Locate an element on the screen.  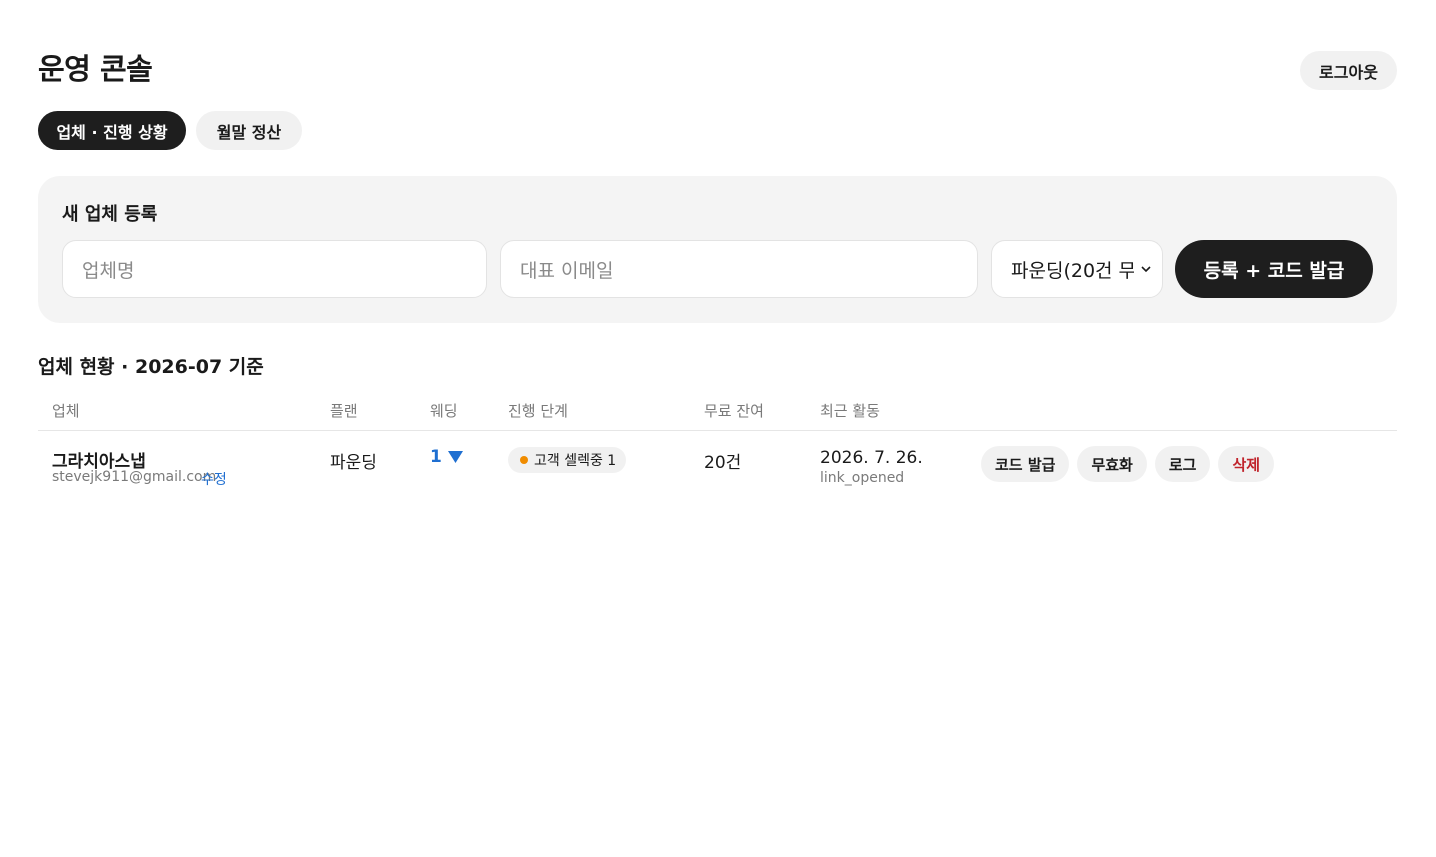
tab-bar: 업체 · 진행 상황 월말 정산 is located at coordinates (170, 130).